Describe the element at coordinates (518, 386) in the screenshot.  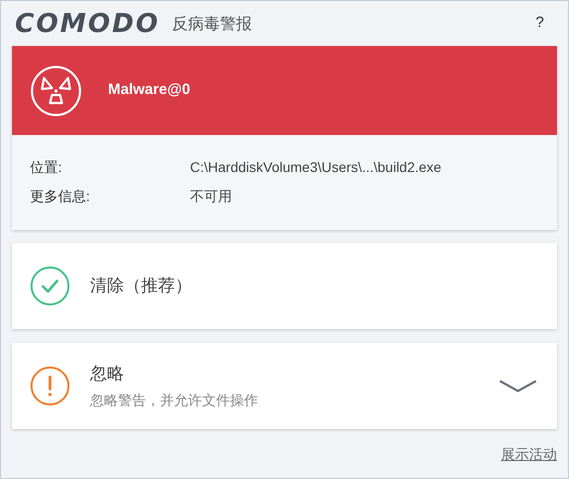
I see `chevron-down-icon` at that location.